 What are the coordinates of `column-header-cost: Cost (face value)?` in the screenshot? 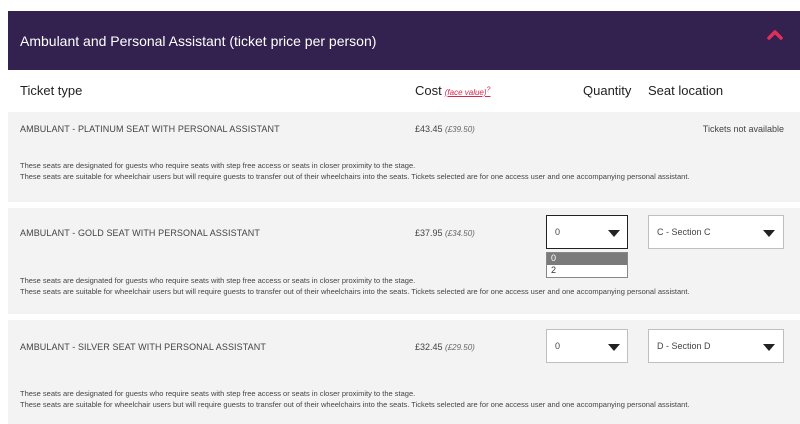 It's located at (452, 90).